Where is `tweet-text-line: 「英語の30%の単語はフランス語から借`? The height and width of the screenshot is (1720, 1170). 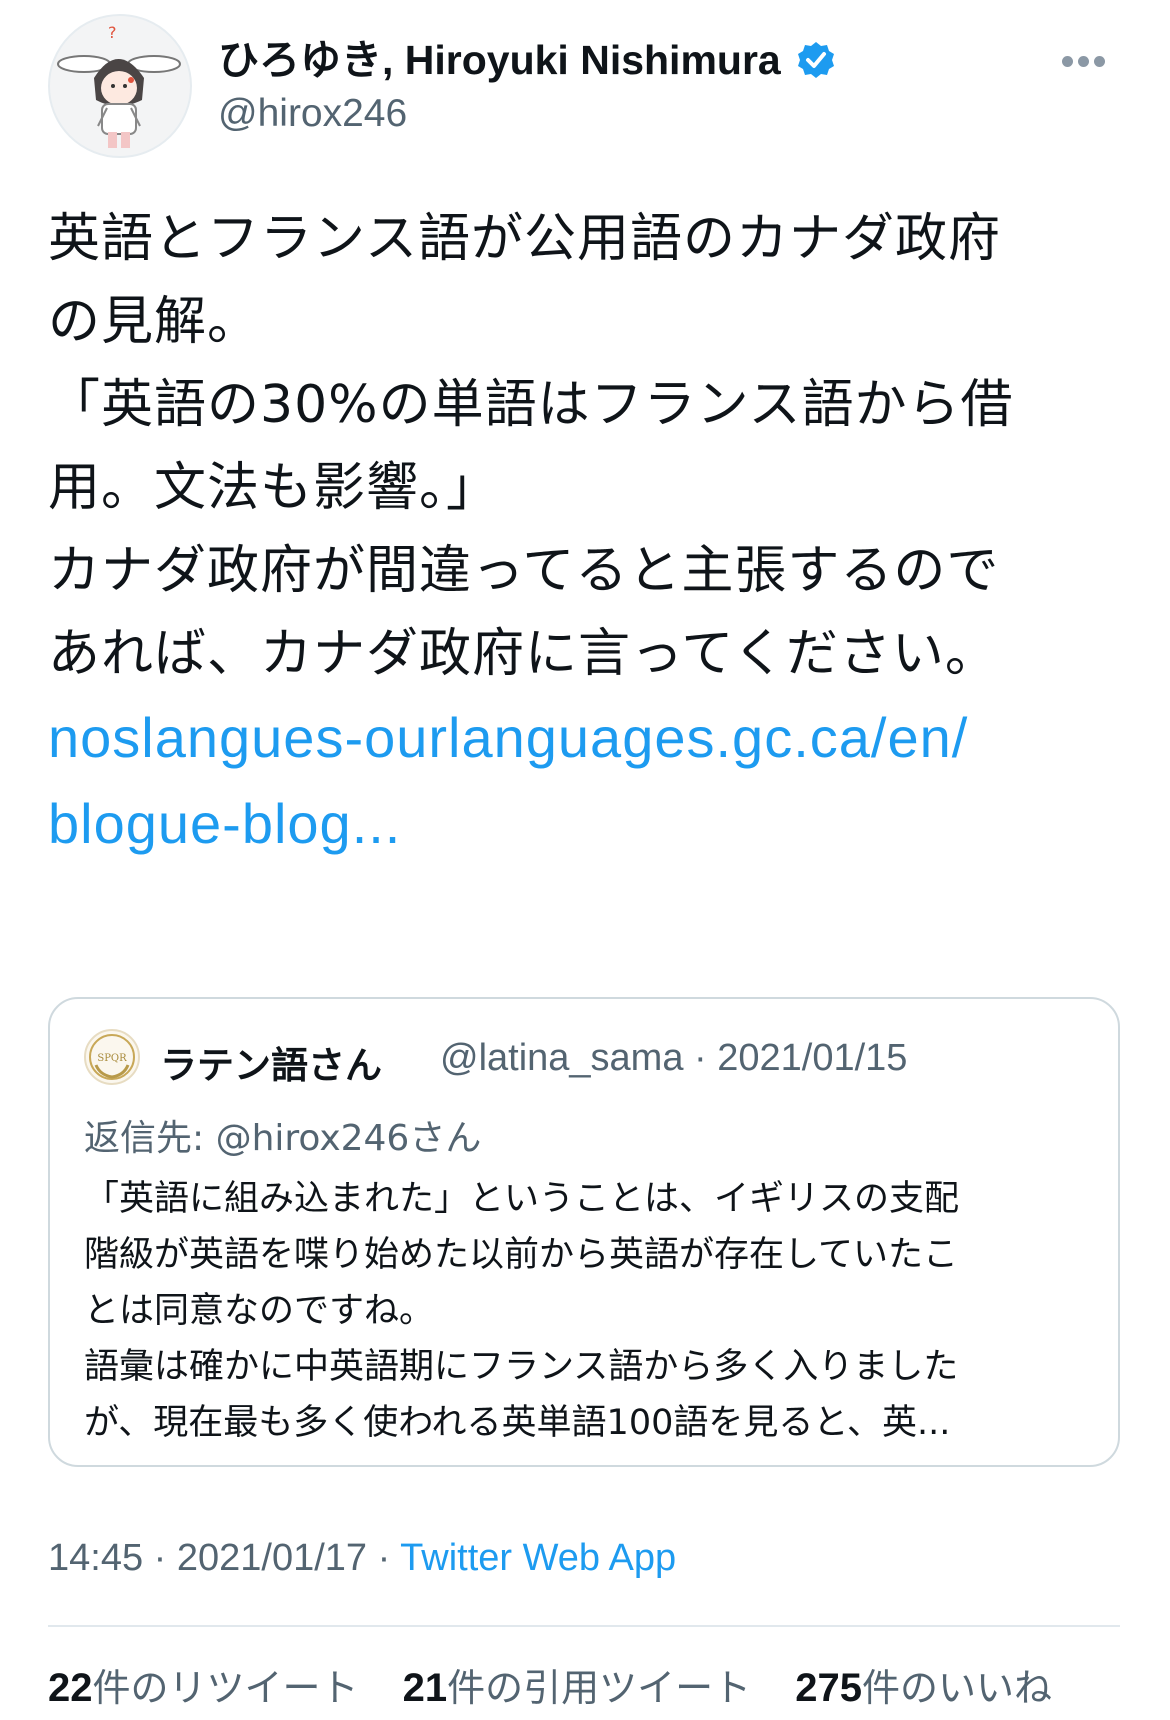 tweet-text-line: 「英語の30%の単語はフランス語から借 is located at coordinates (531, 405).